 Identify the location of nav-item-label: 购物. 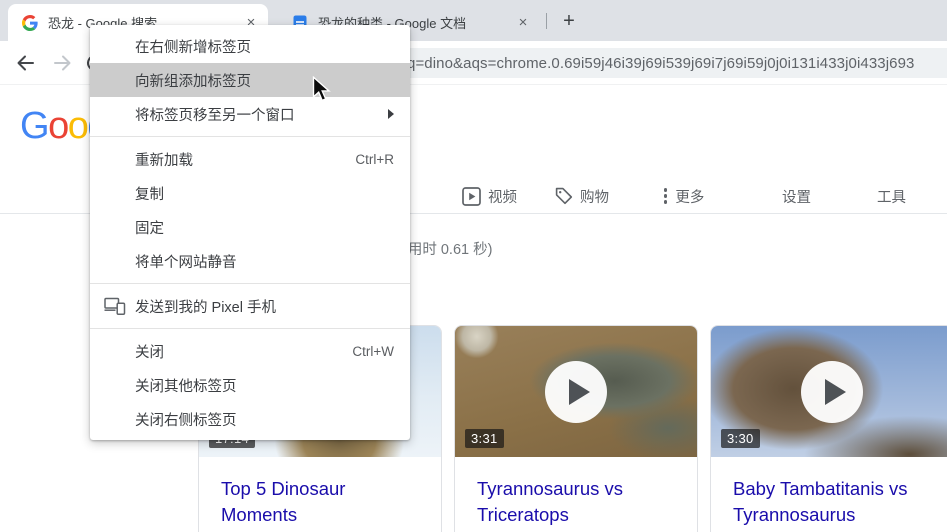
(594, 197).